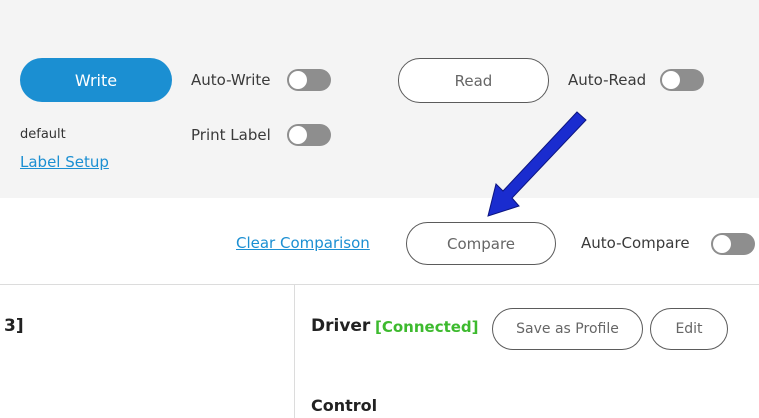 The height and width of the screenshot is (418, 759). What do you see at coordinates (689, 329) in the screenshot?
I see `edit-button: Edit` at bounding box center [689, 329].